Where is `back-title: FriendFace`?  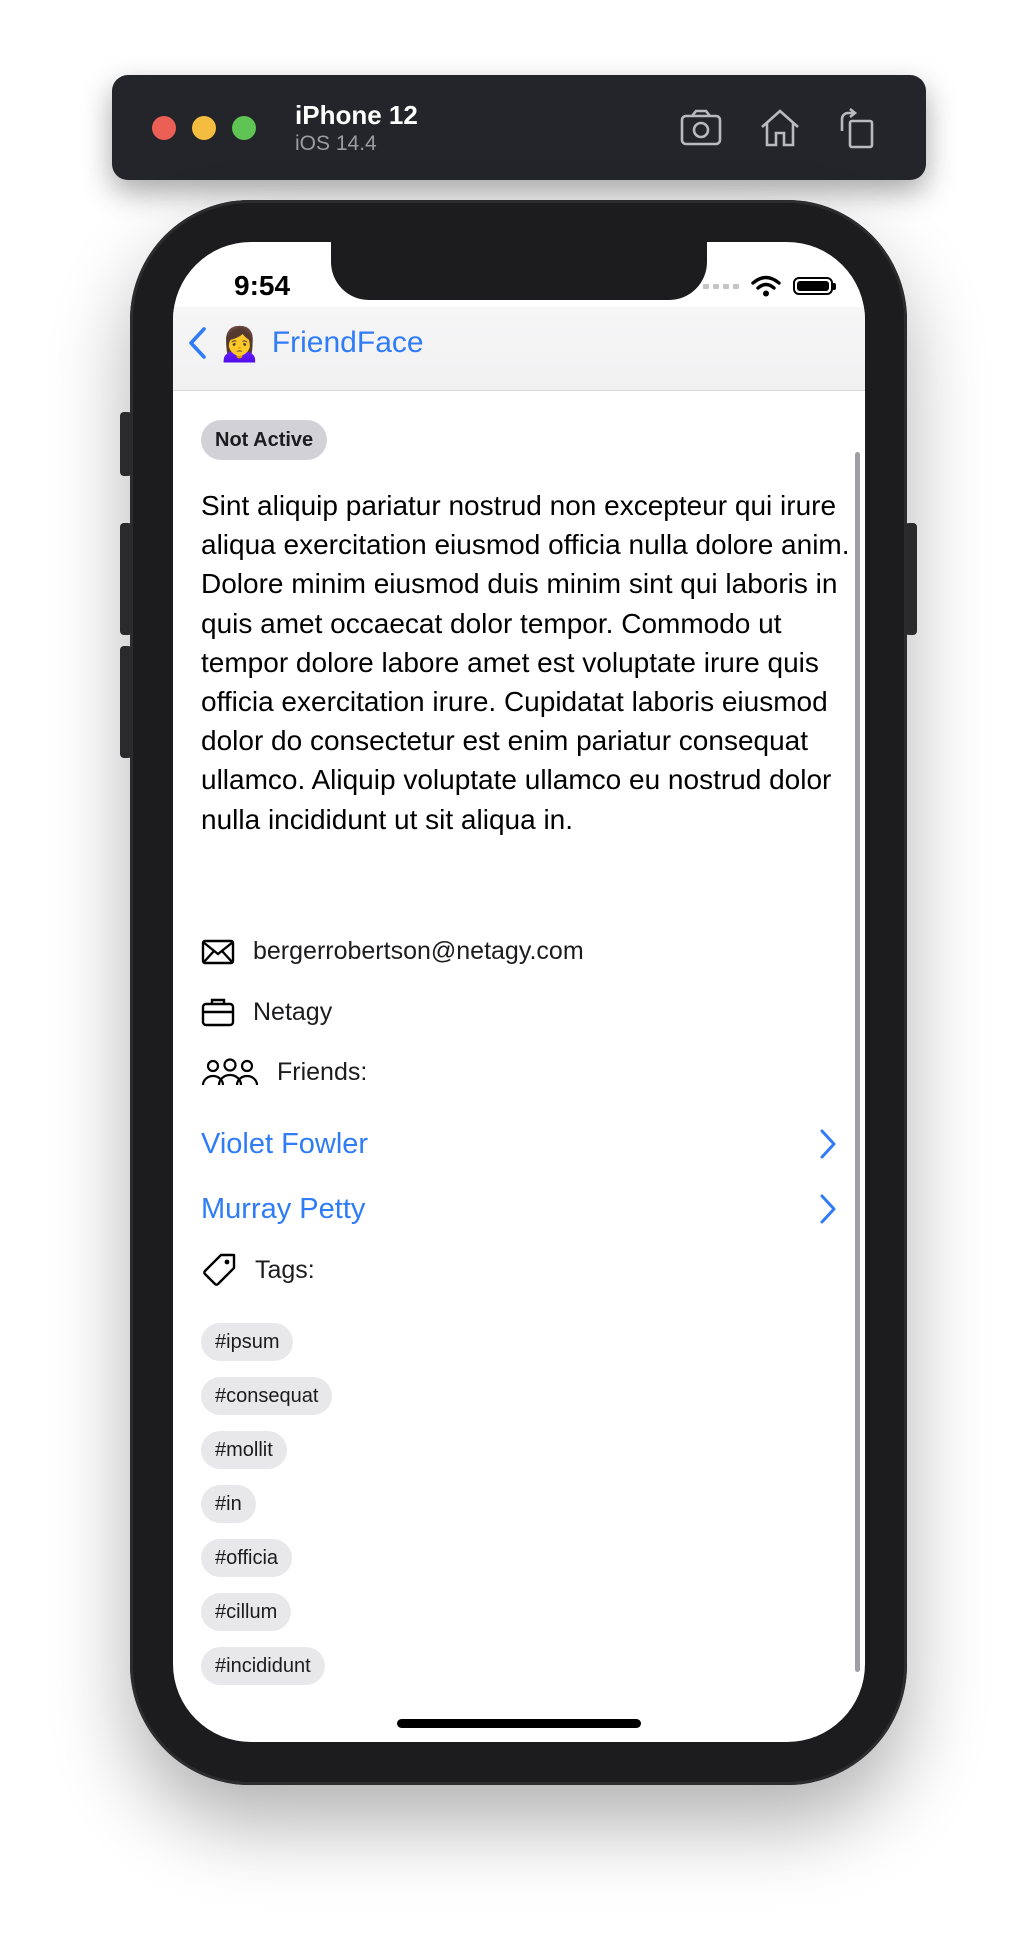 back-title: FriendFace is located at coordinates (347, 342).